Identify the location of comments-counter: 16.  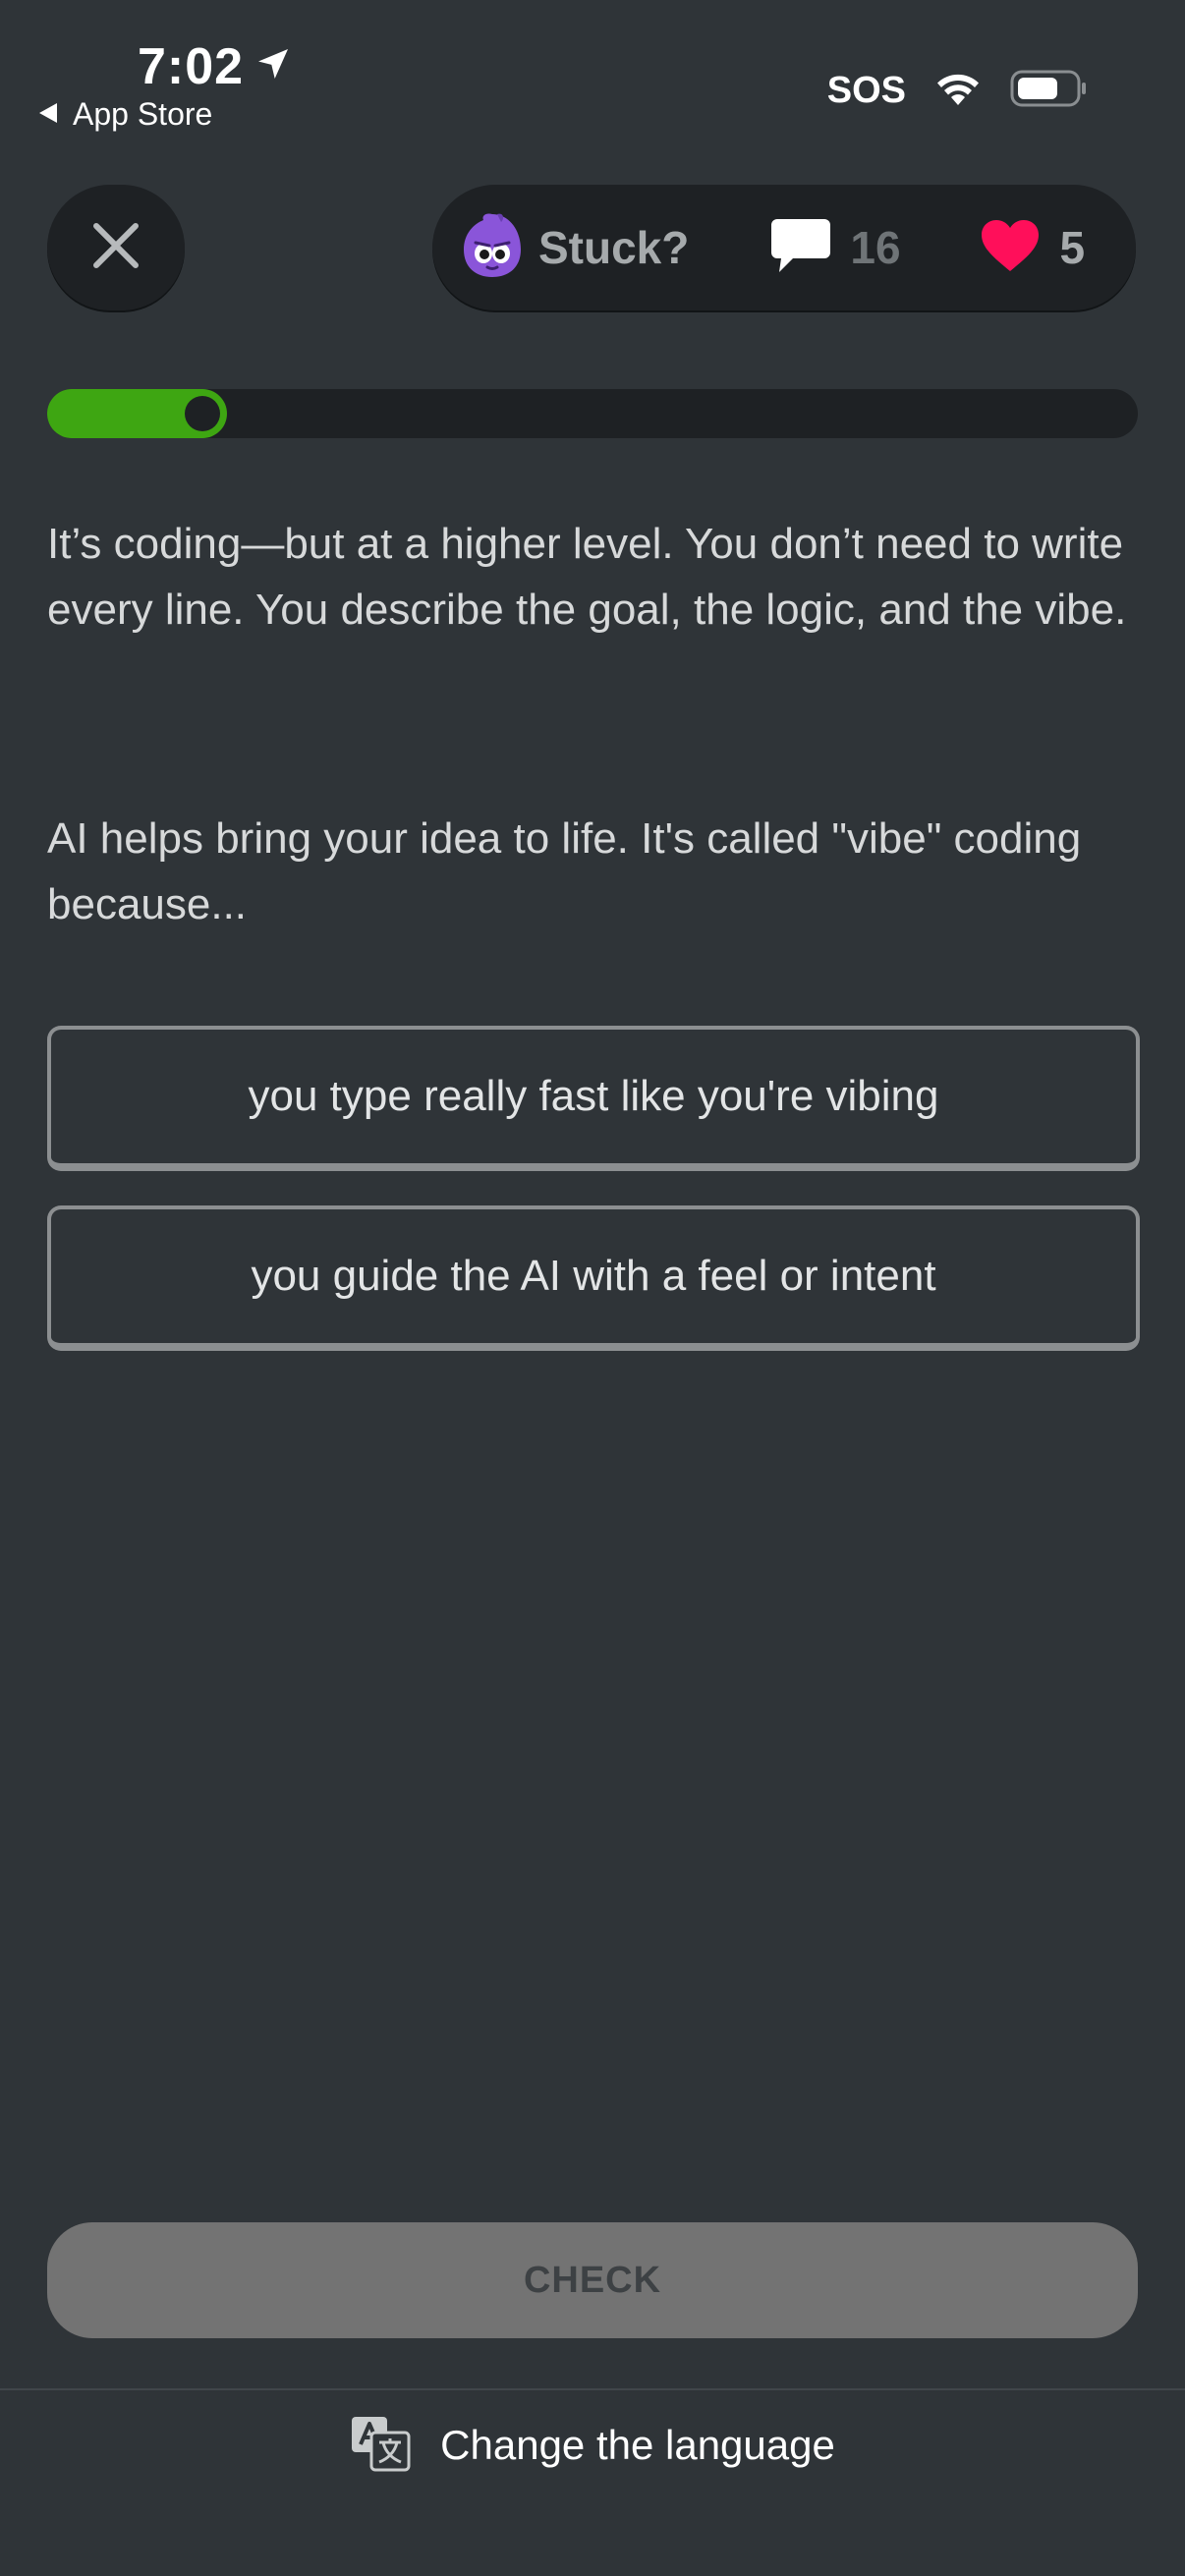
(835, 248).